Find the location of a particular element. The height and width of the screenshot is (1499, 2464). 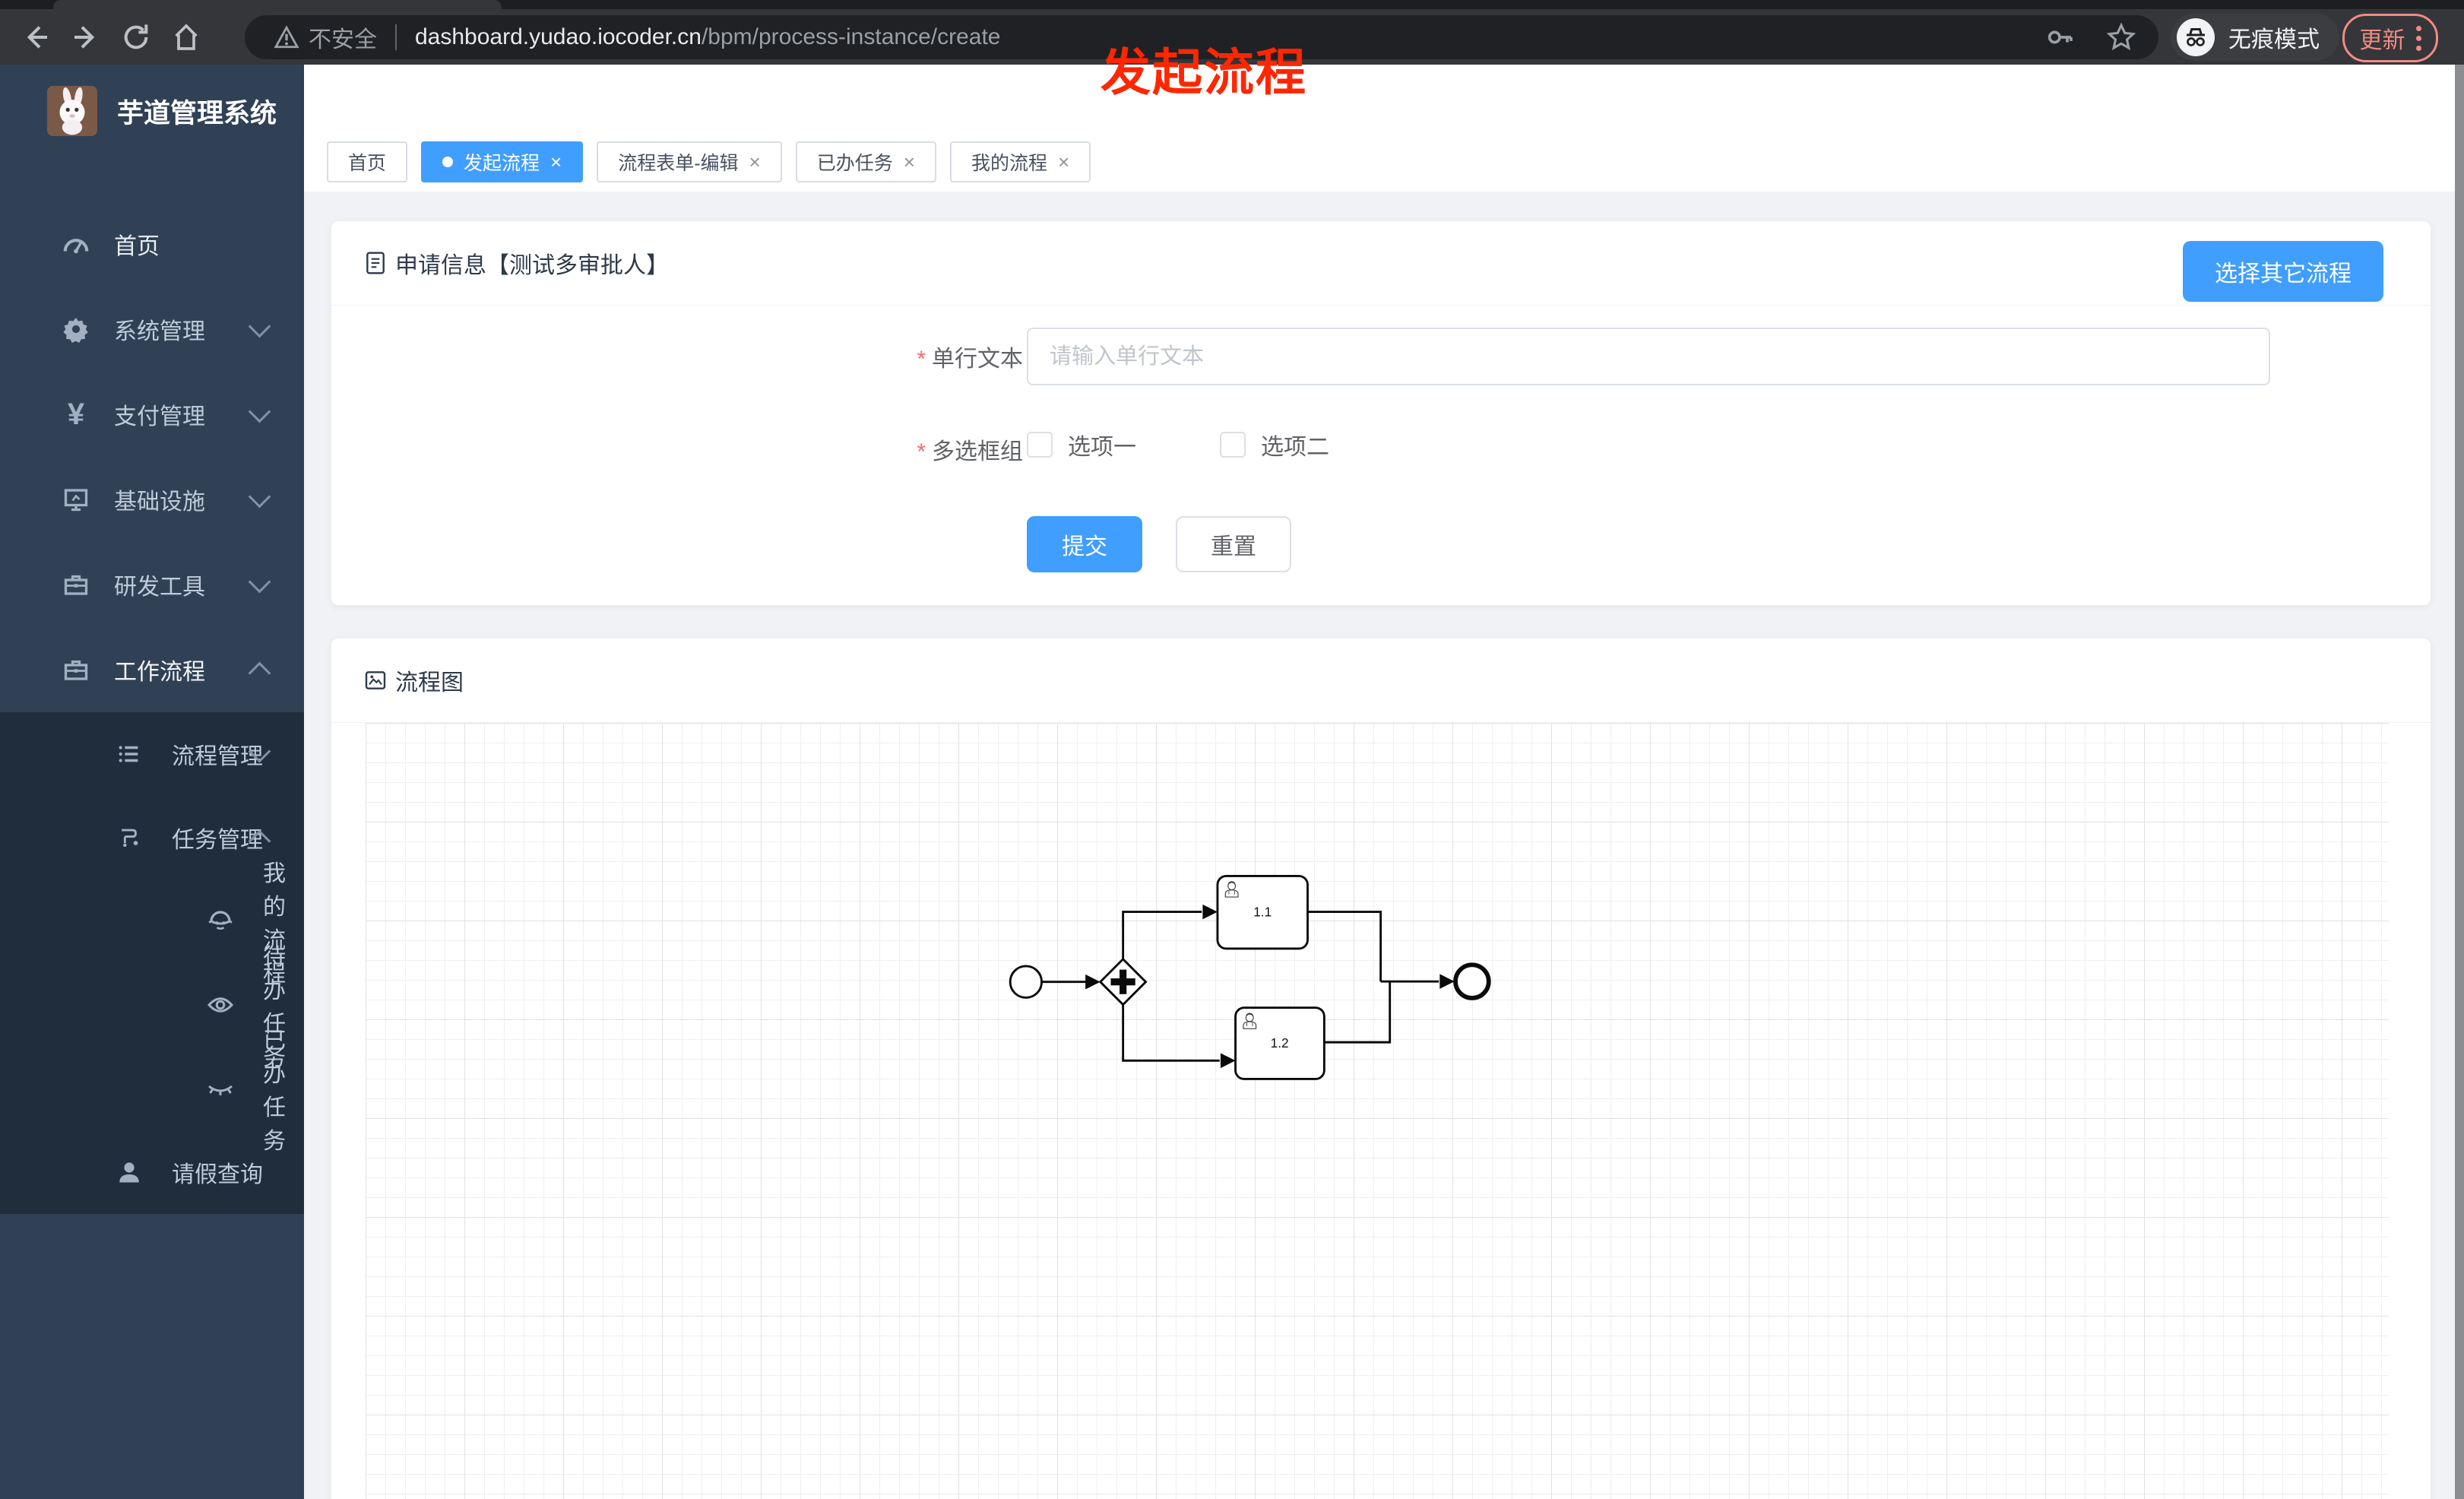

checkbox-group: 选项一 选项二 is located at coordinates (1178, 445).